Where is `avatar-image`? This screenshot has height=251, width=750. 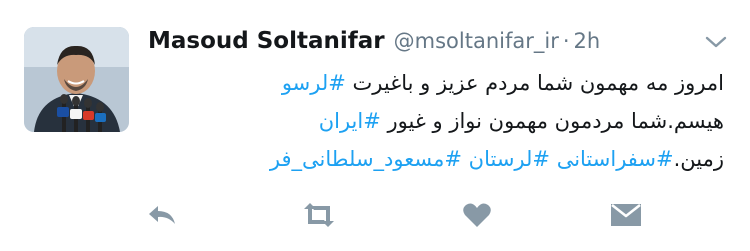
avatar-image is located at coordinates (76, 79).